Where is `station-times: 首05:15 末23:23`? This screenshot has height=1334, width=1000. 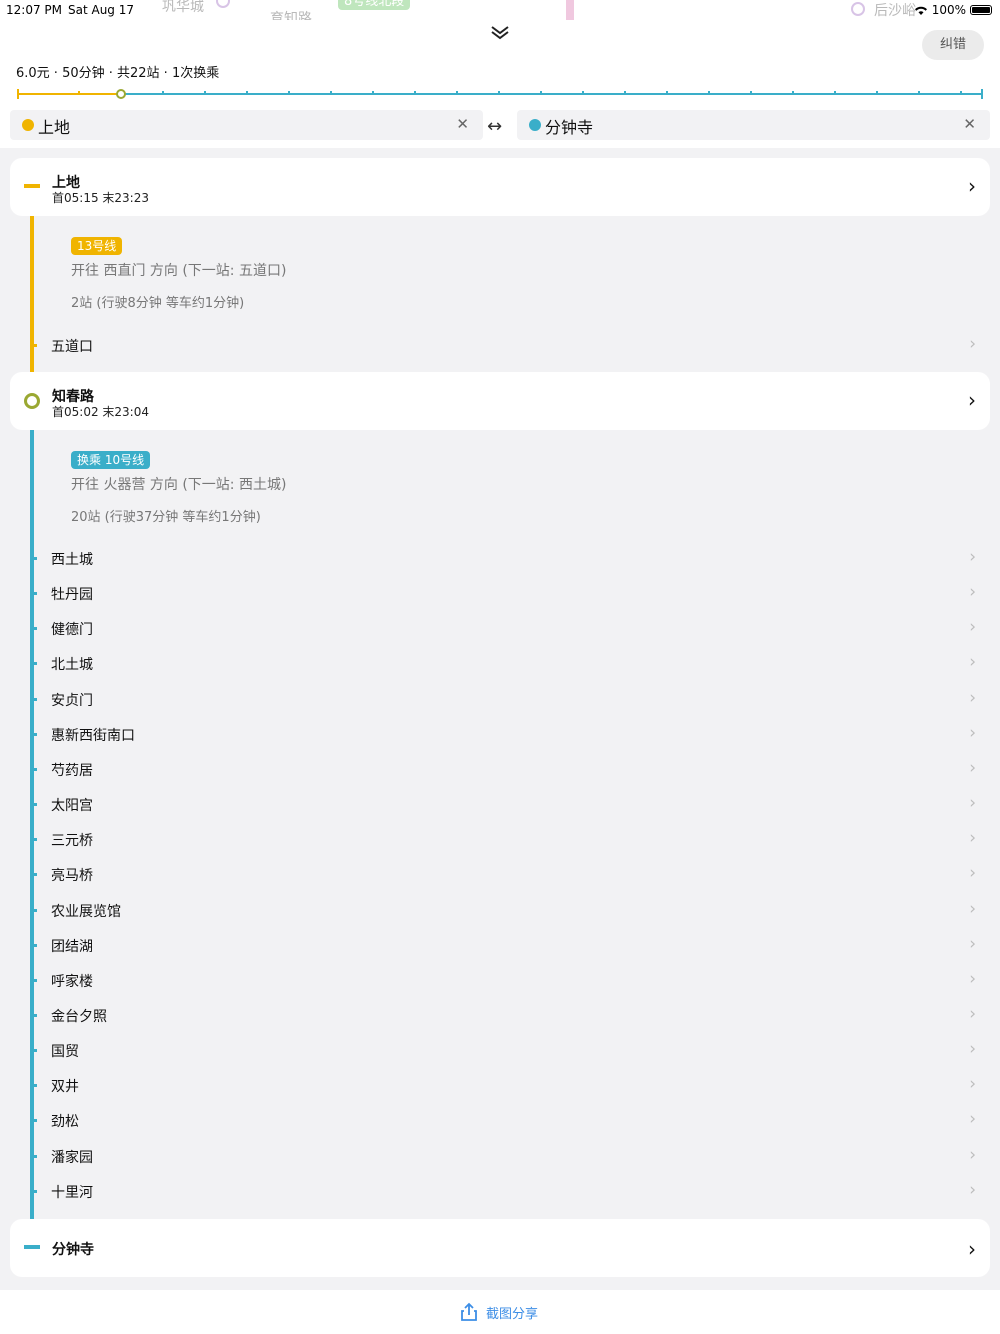
station-times: 首05:15 末23:23 is located at coordinates (100, 198).